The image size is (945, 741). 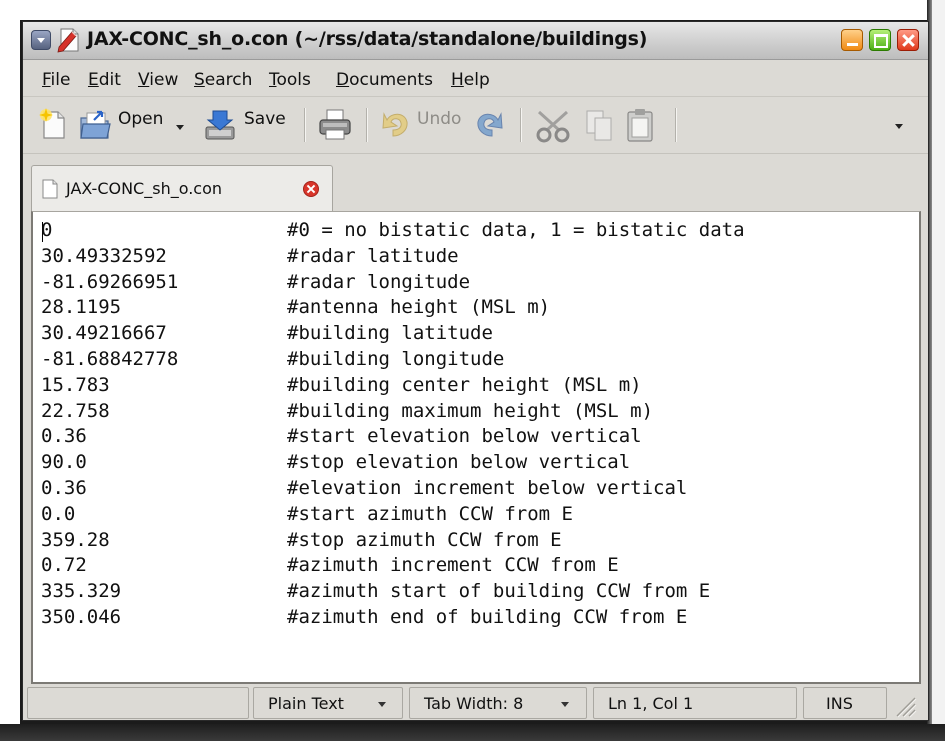 What do you see at coordinates (104, 255) in the screenshot?
I see `line-value: 30.49332592` at bounding box center [104, 255].